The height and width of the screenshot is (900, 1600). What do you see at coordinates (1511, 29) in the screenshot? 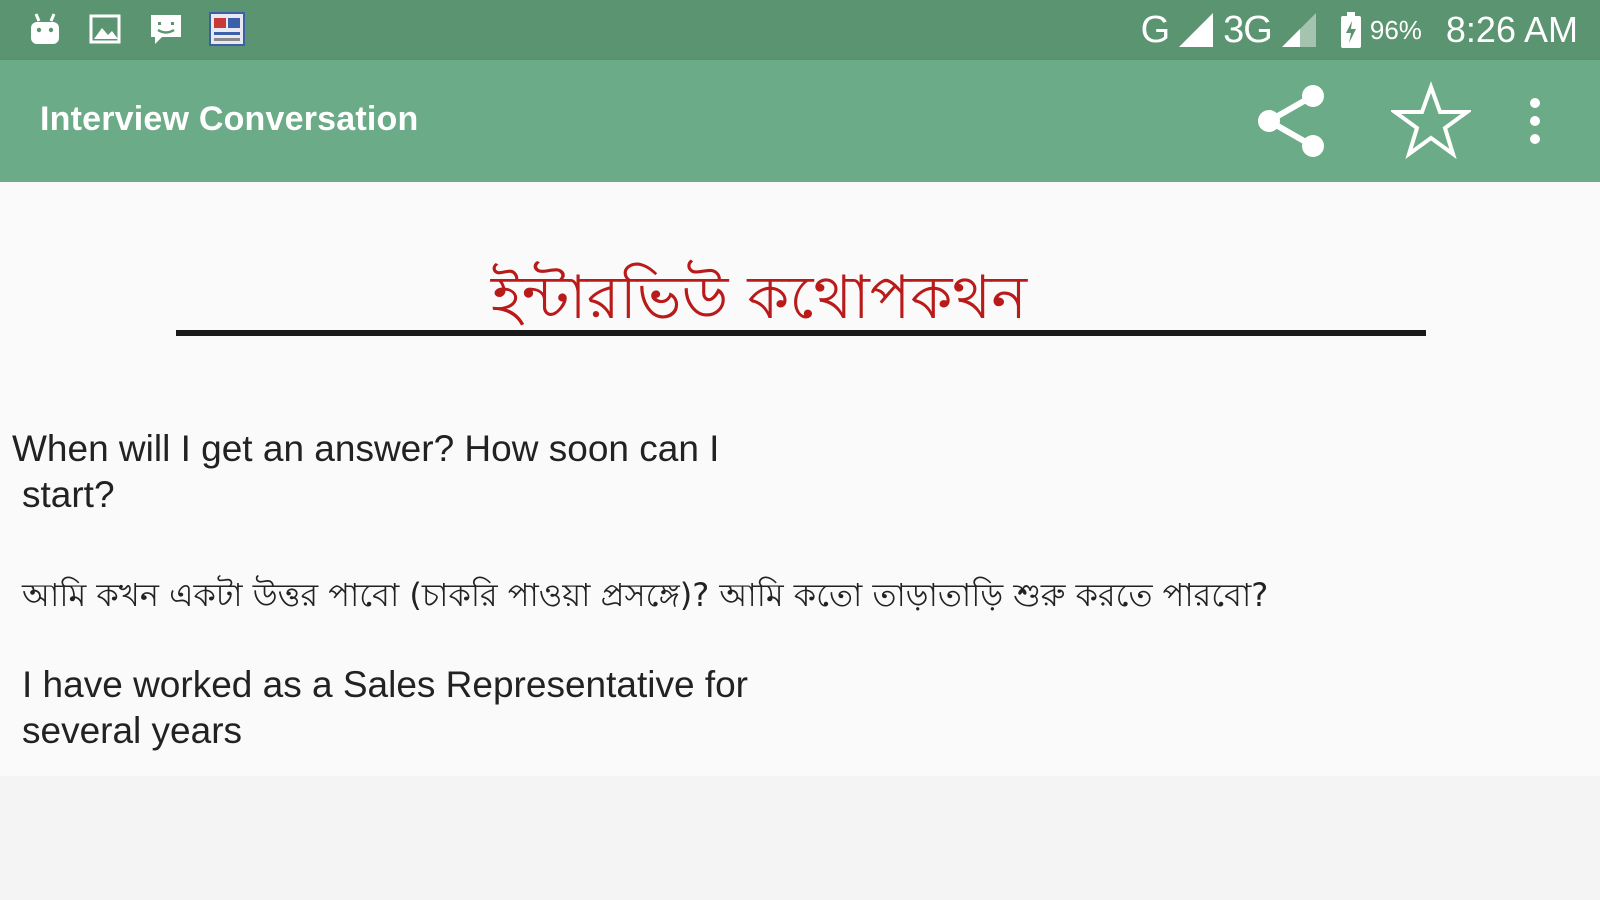
I see `clock: 8:26 AM` at bounding box center [1511, 29].